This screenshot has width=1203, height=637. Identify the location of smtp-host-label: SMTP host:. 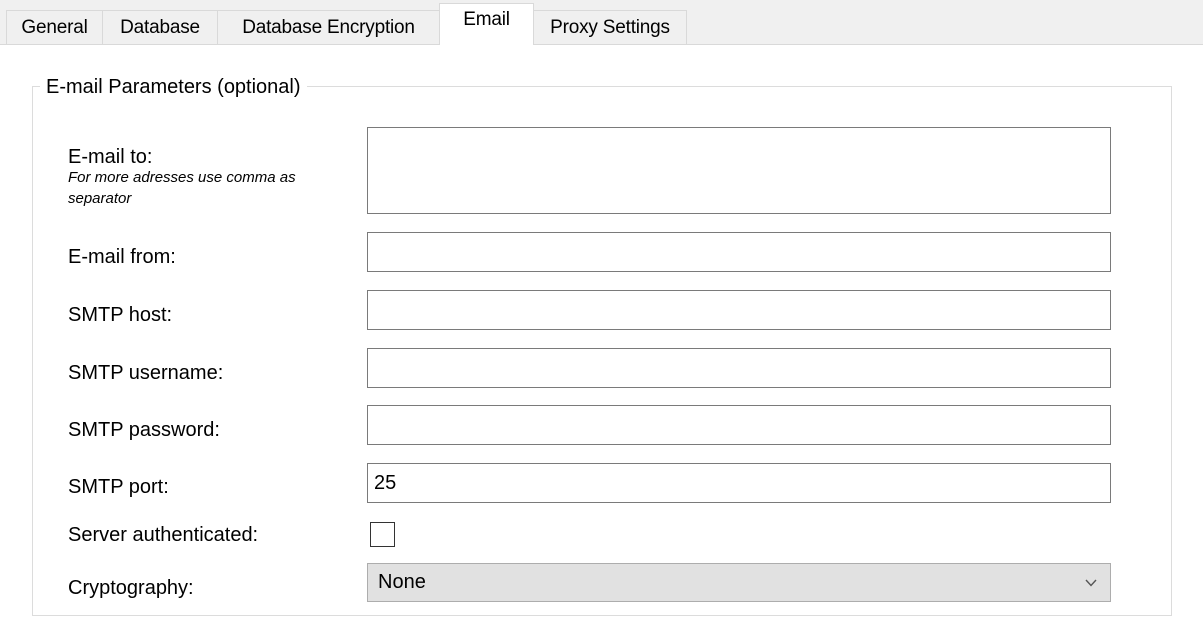
(120, 315).